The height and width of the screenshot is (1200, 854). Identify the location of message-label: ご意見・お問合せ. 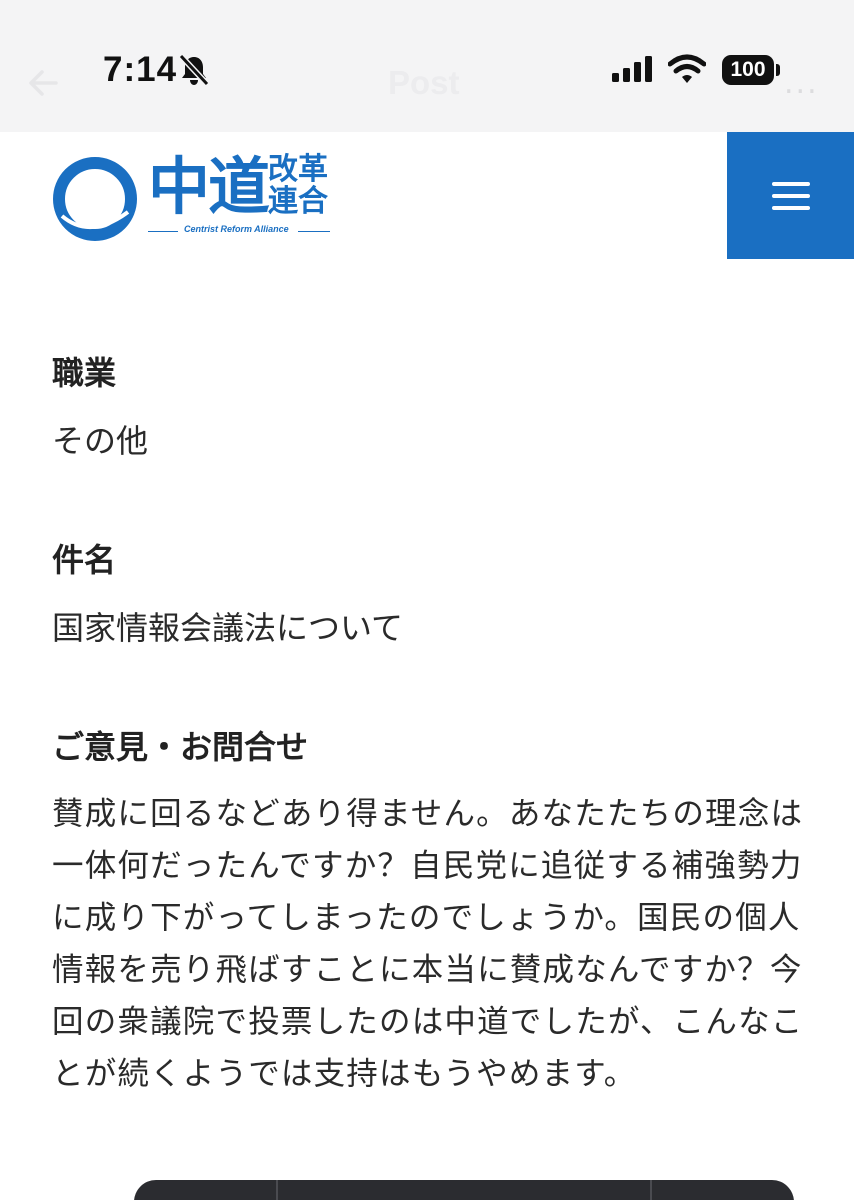
(180, 747).